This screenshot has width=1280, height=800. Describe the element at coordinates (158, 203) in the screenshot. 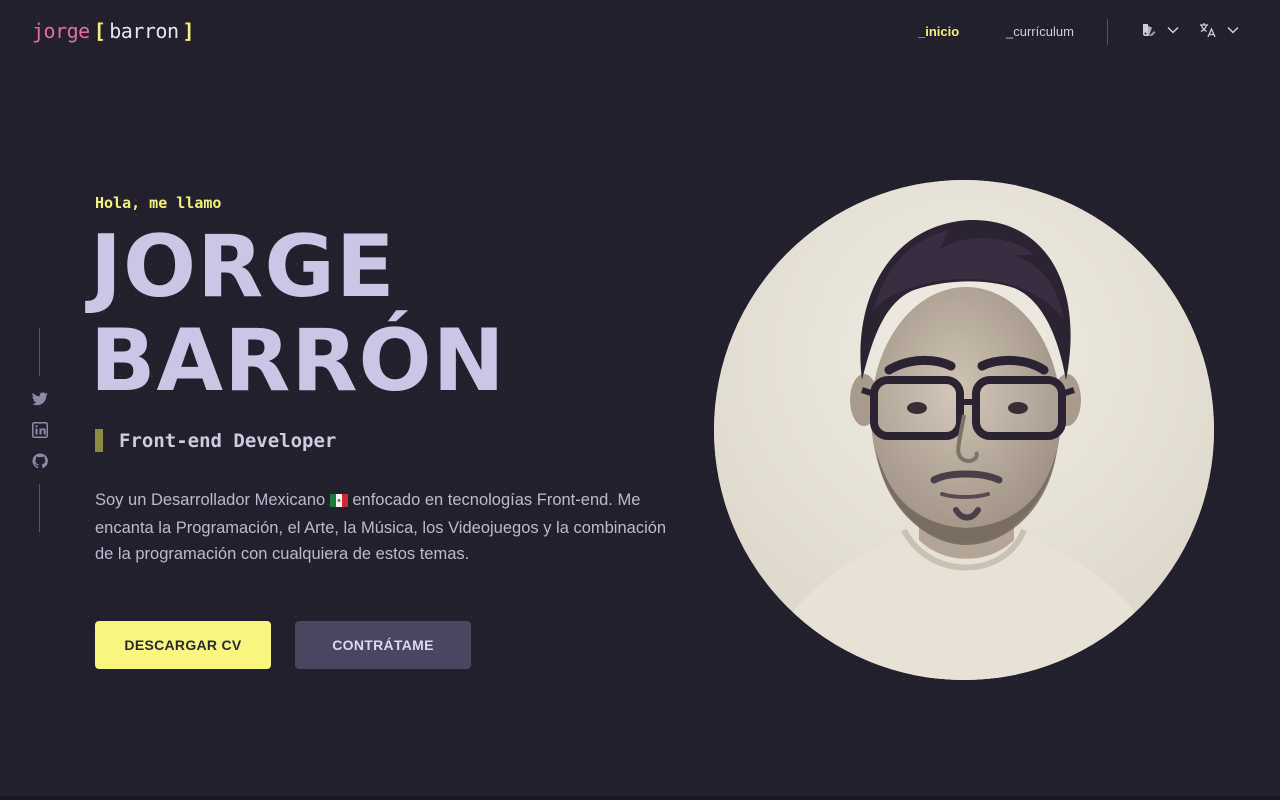

I see `hero-greeting: Hola, me llamo` at that location.